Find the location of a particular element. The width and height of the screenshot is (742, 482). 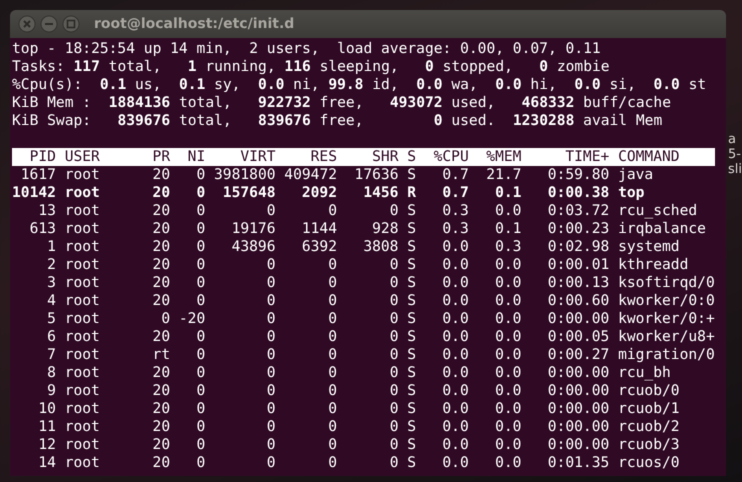

table-cell-text: 12 is located at coordinates (46, 445).